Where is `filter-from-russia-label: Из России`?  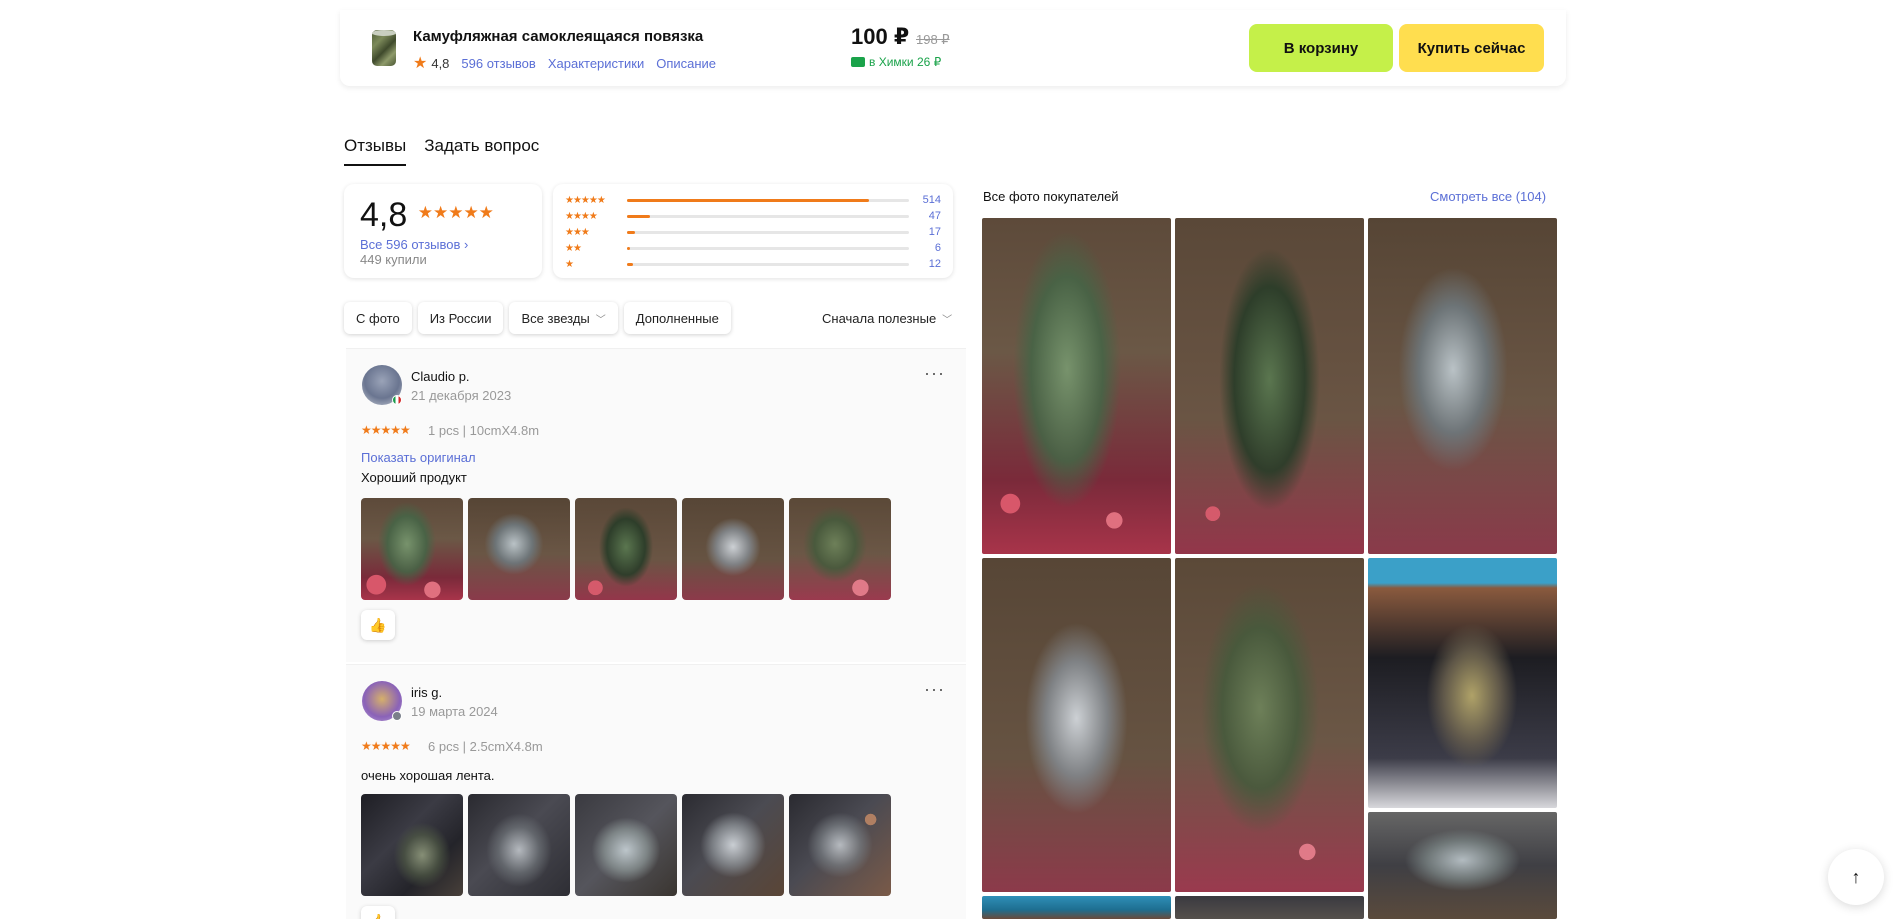
filter-from-russia-label: Из России is located at coordinates (460, 318).